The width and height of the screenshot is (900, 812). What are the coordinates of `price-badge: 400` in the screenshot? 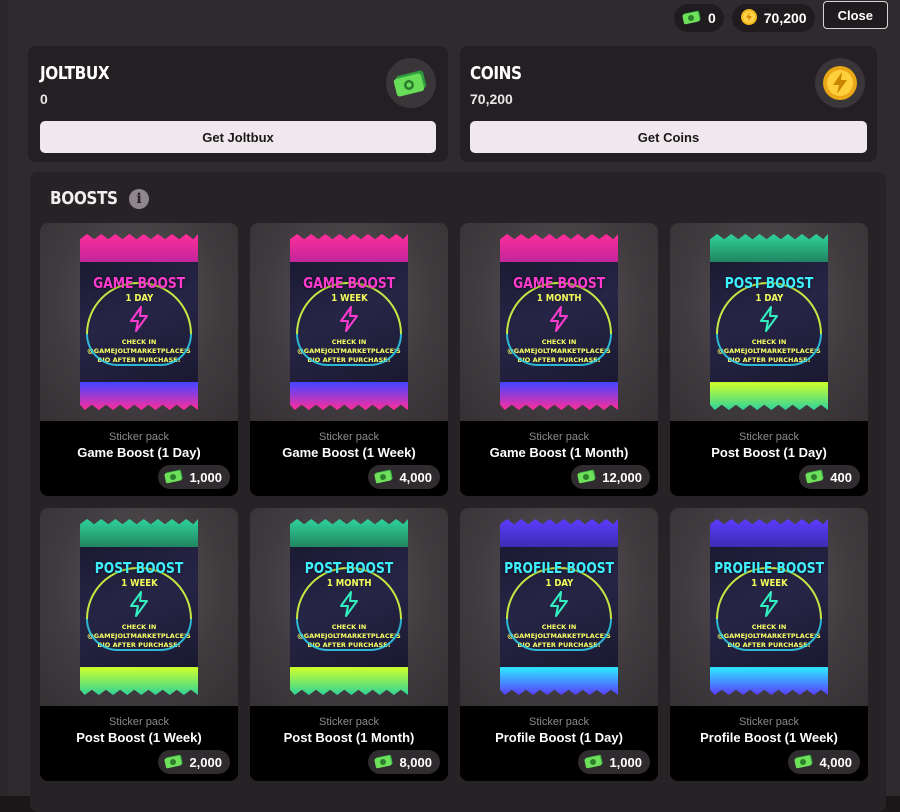 It's located at (829, 477).